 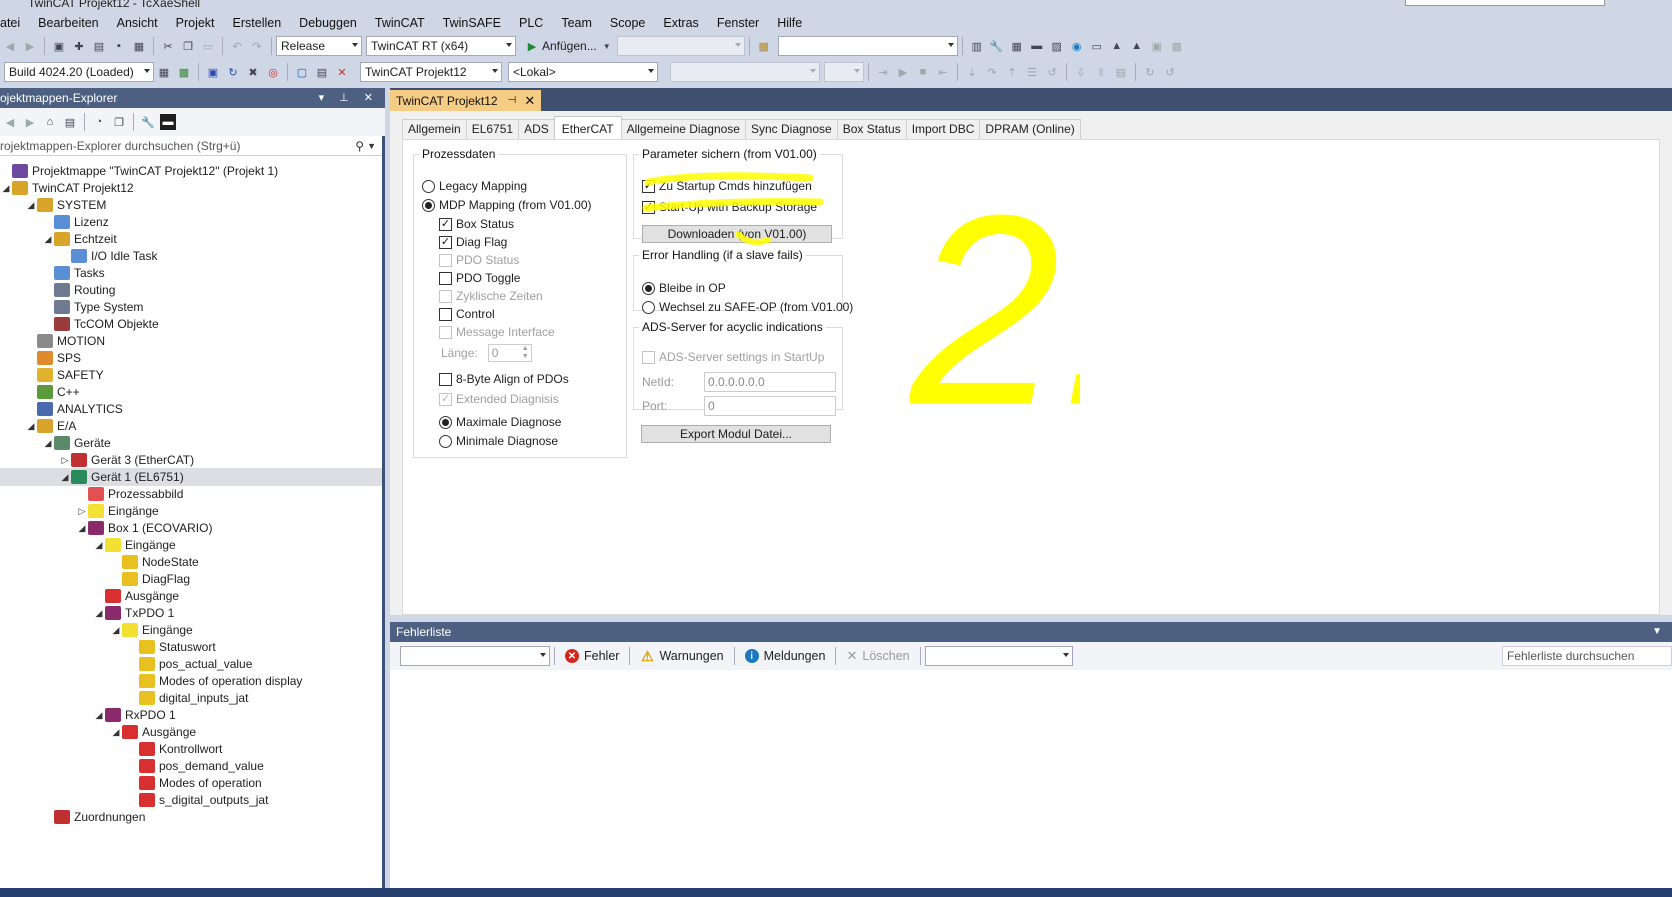 I want to click on control-checkbox: Control, so click(x=467, y=314).